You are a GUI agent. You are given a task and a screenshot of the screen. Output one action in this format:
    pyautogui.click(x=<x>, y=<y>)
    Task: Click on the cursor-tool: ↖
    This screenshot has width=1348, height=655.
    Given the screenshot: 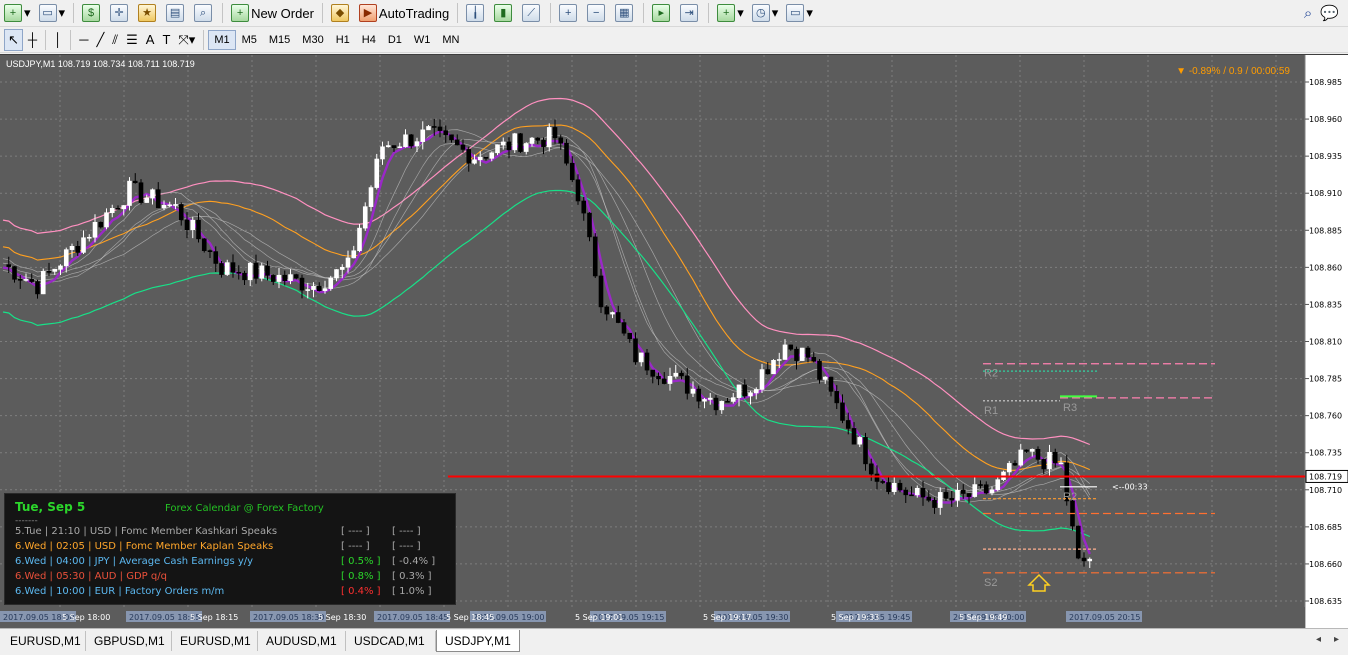 What is the action you would take?
    pyautogui.click(x=13, y=39)
    